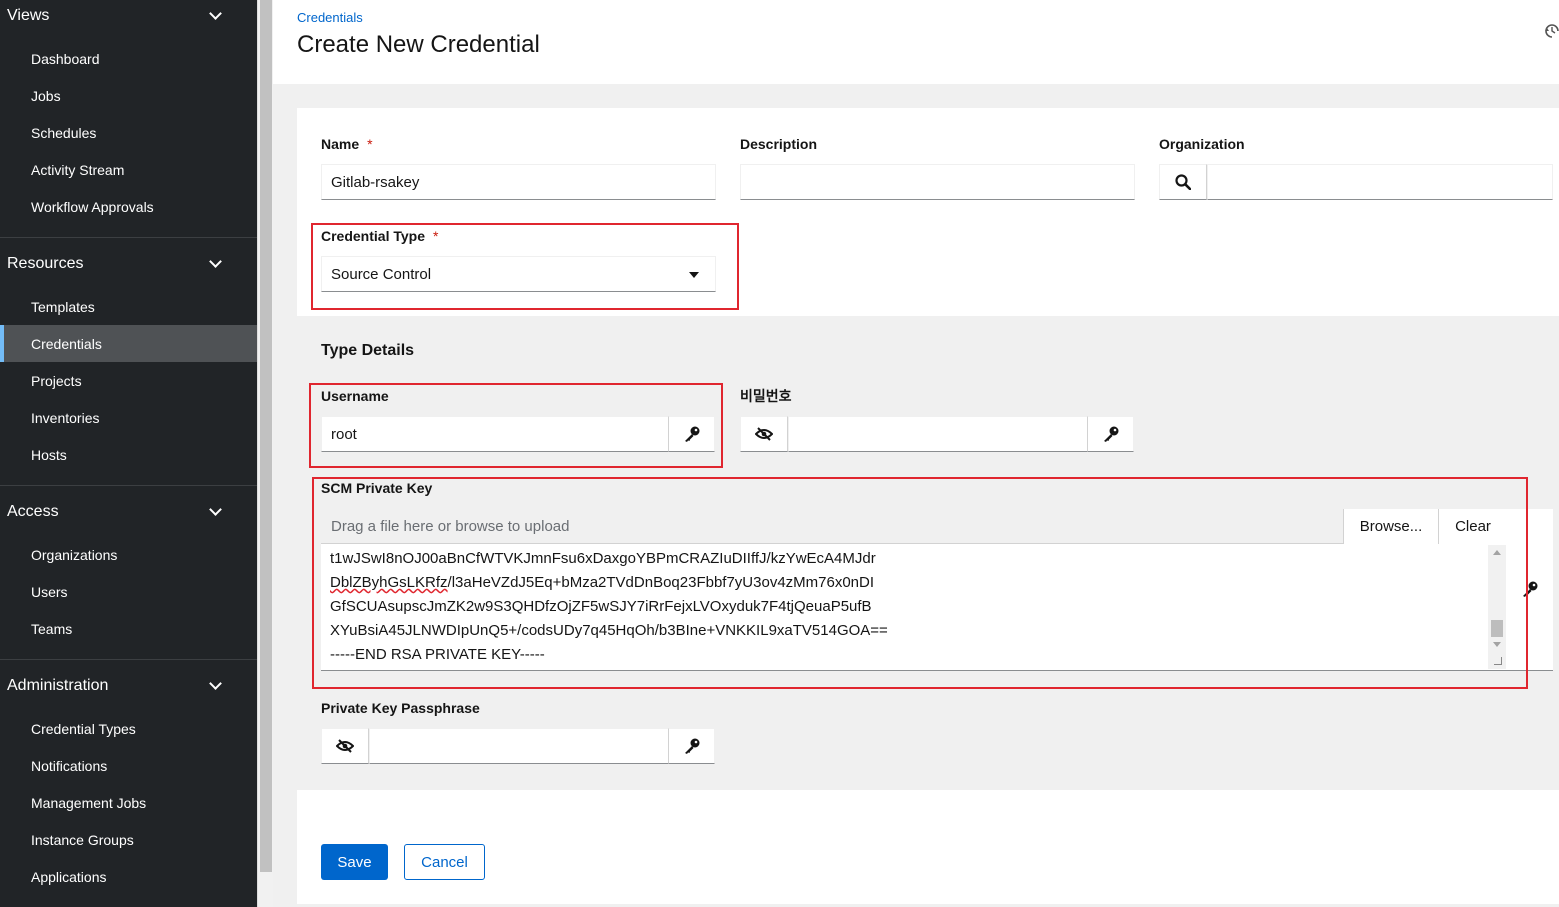 This screenshot has height=907, width=1559. Describe the element at coordinates (128, 18) in the screenshot. I see `sidebar-group-toggle-views: Views` at that location.